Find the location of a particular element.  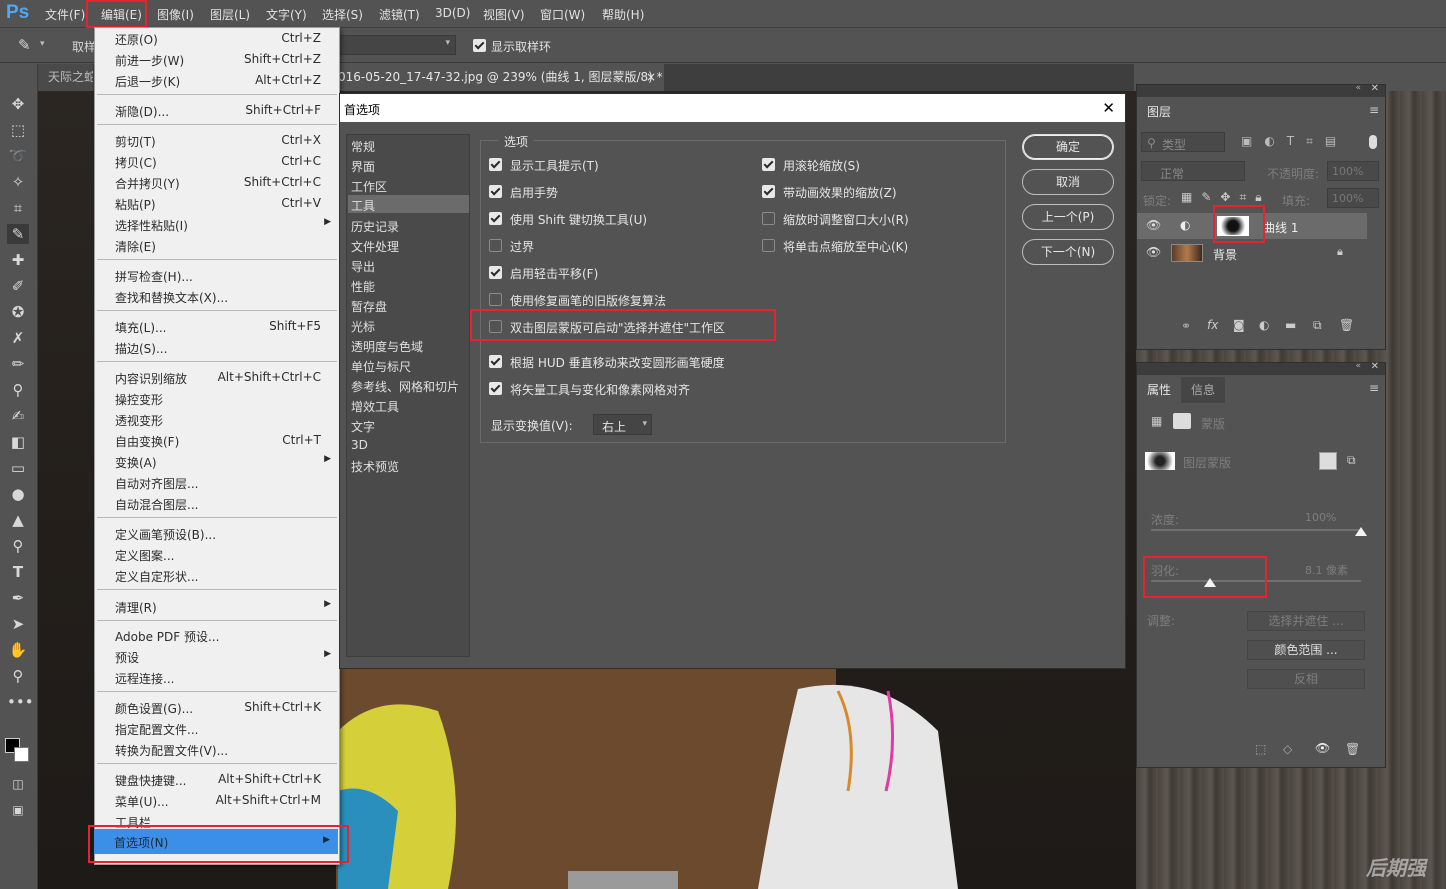

menu-item-color-settings: 颜色设置(G)... Shift+Ctrl+K is located at coordinates (217, 707).